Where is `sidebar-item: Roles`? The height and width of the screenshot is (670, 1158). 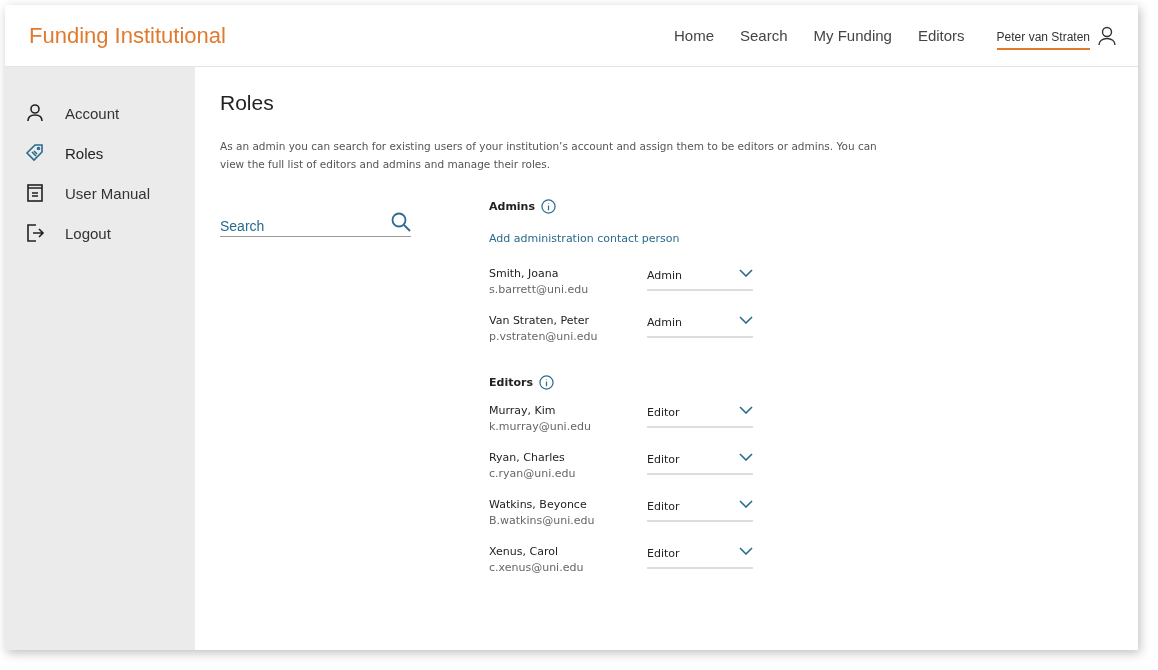 sidebar-item: Roles is located at coordinates (100, 153).